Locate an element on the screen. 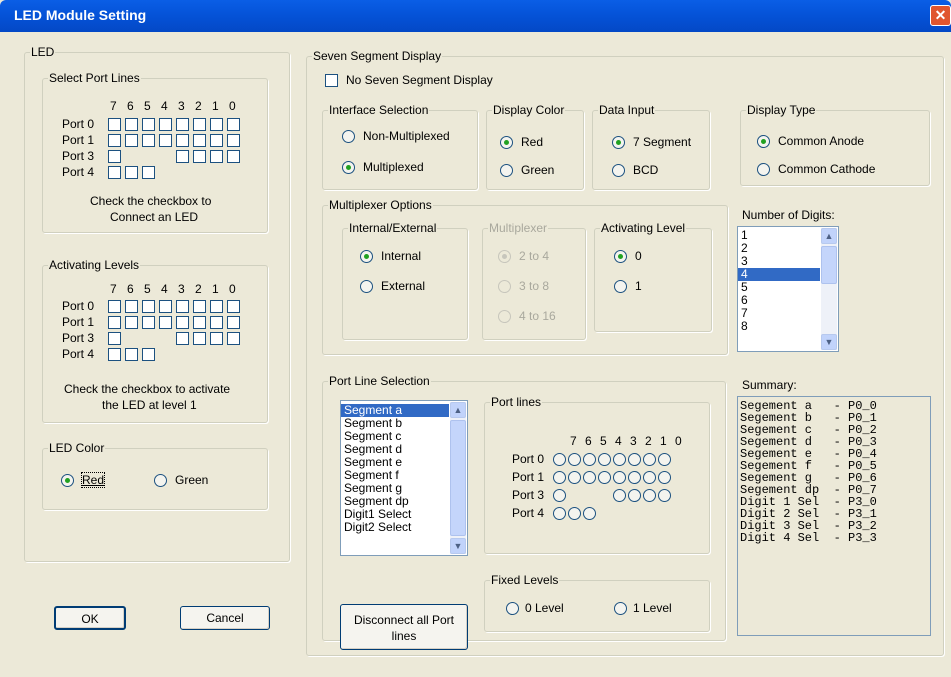  number-of-digits-listbox: 12345678 ▲ ▼ is located at coordinates (788, 289).